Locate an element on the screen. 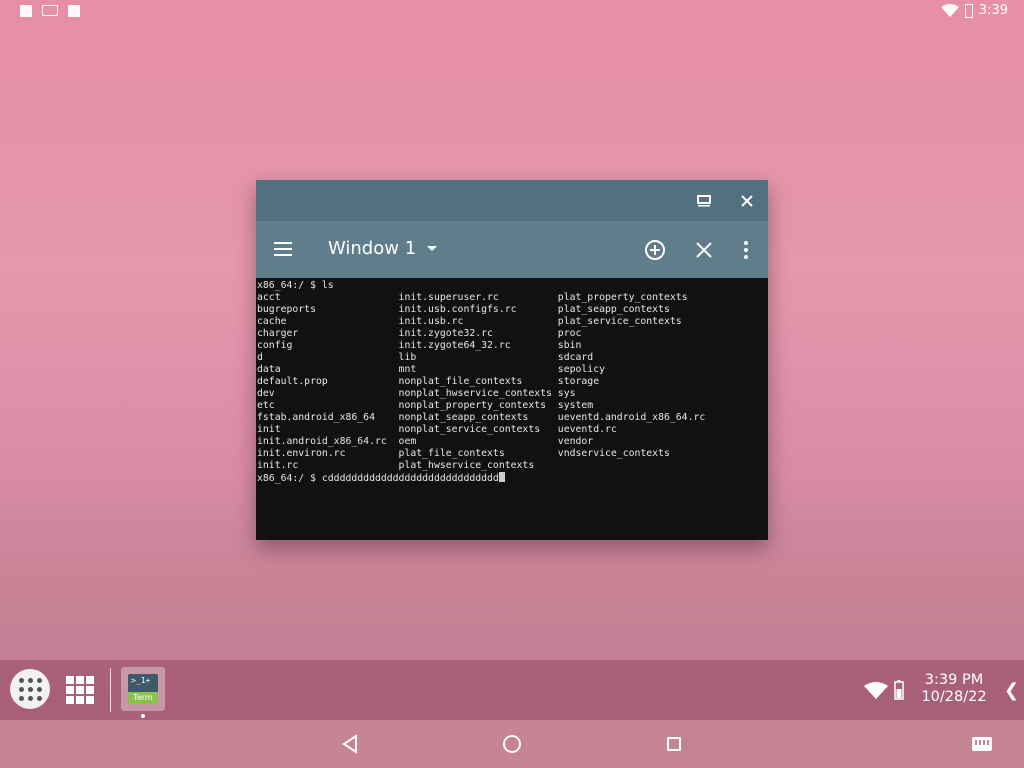 The width and height of the screenshot is (1024, 768). terminal-line: config init.zygote64_32.rc sbin is located at coordinates (419, 345).